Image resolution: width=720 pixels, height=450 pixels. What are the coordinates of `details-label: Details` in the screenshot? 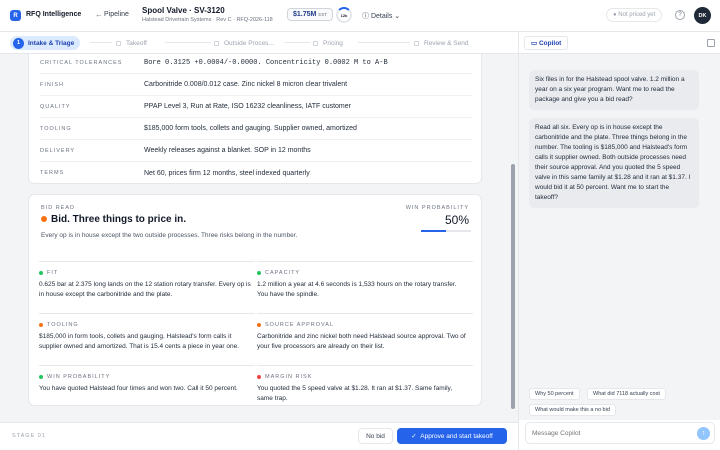 It's located at (381, 16).